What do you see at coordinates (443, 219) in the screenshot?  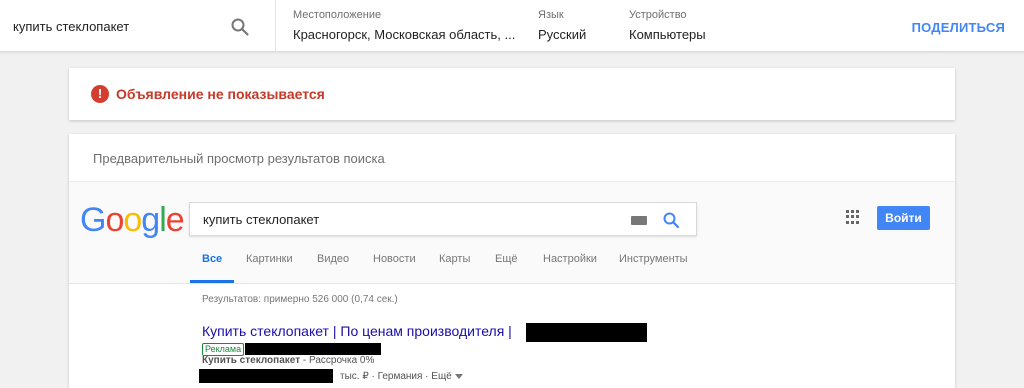 I see `google-search-box: купить стеклопакет` at bounding box center [443, 219].